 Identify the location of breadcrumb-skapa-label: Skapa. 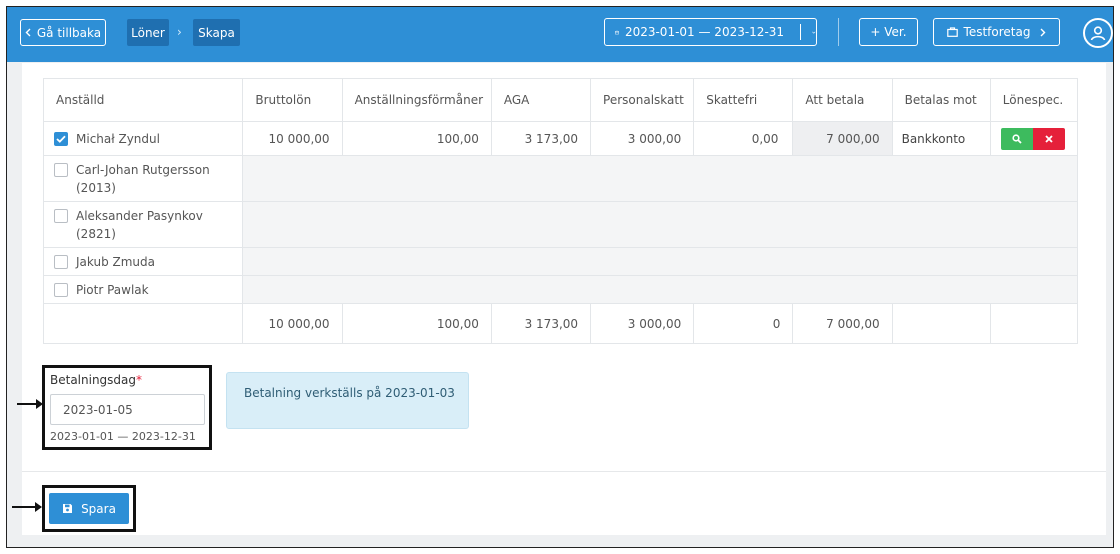
(216, 32).